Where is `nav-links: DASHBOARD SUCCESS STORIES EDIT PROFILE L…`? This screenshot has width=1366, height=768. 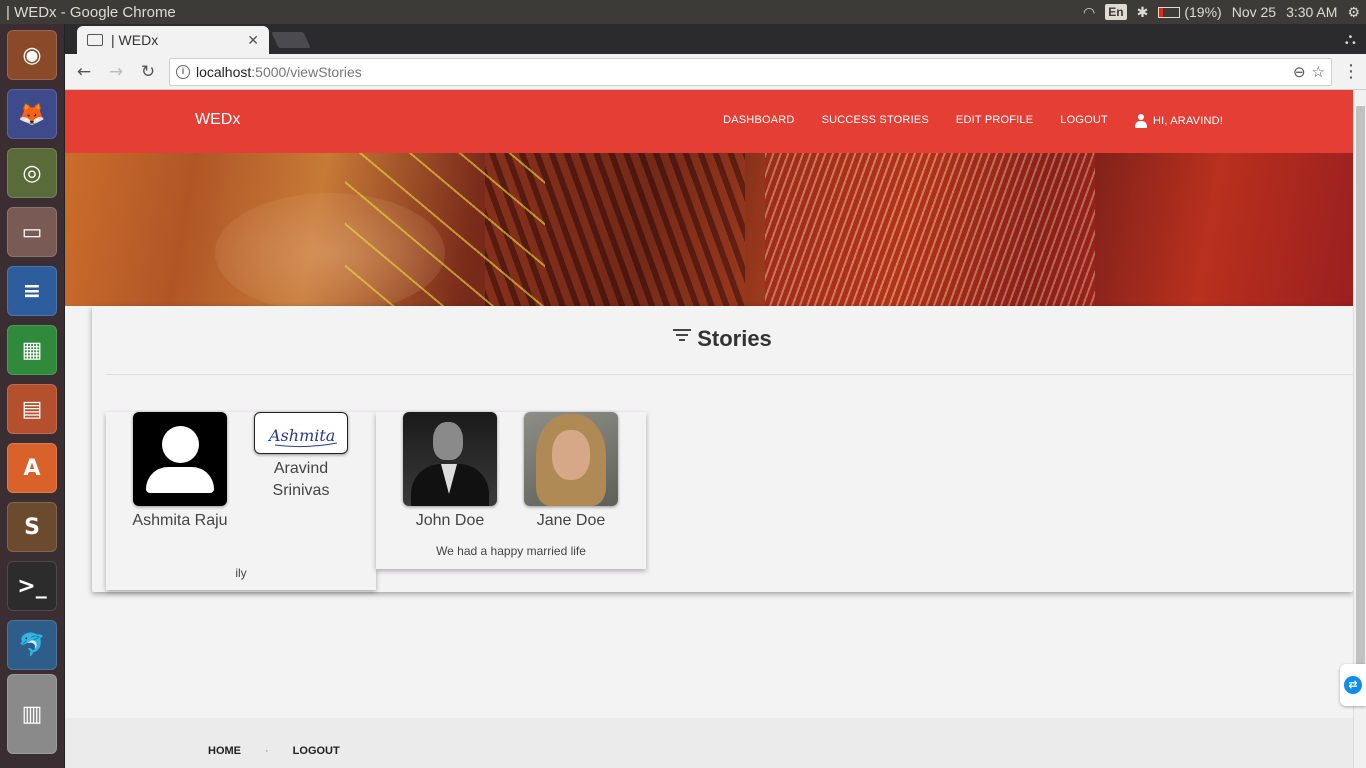
nav-links: DASHBOARD SUCCESS STORIES EDIT PROFILE L… is located at coordinates (973, 121).